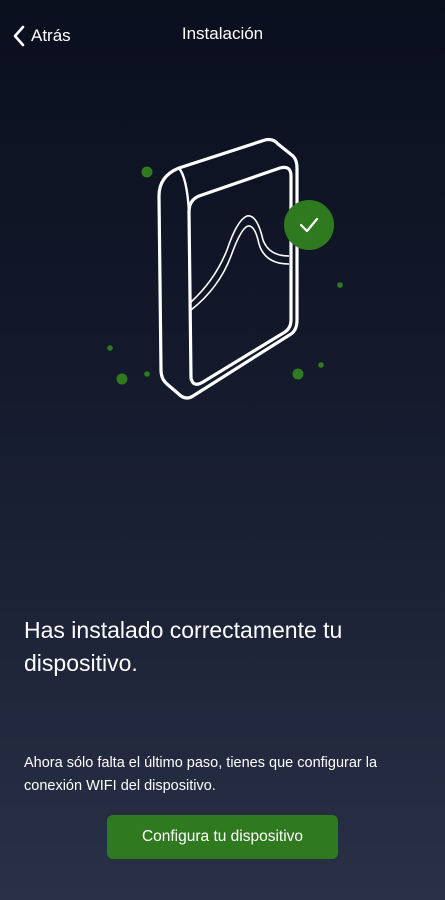 Image resolution: width=445 pixels, height=900 pixels. Describe the element at coordinates (309, 225) in the screenshot. I see `check-badge` at that location.